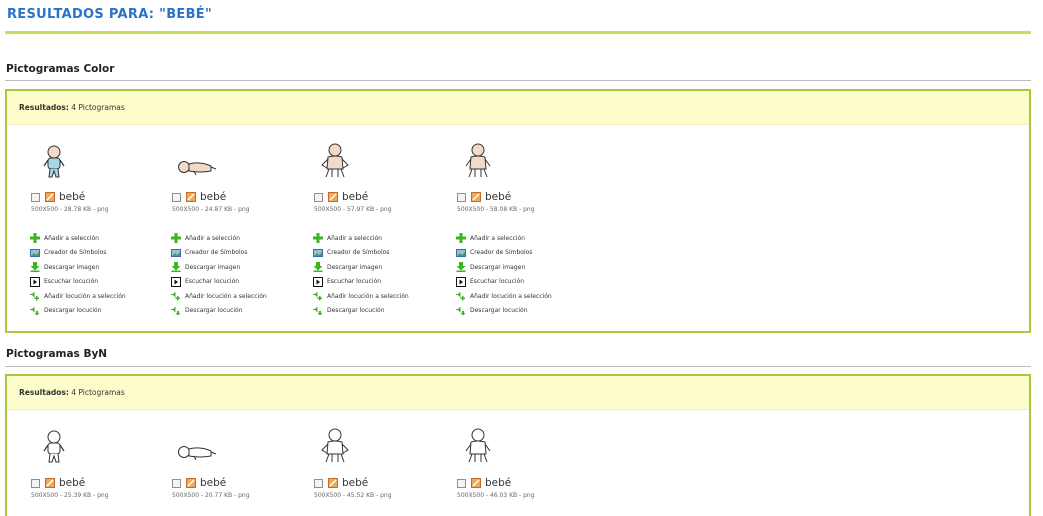 The width and height of the screenshot is (1043, 516). What do you see at coordinates (54, 162) in the screenshot?
I see `baby-standing-color-icon` at bounding box center [54, 162].